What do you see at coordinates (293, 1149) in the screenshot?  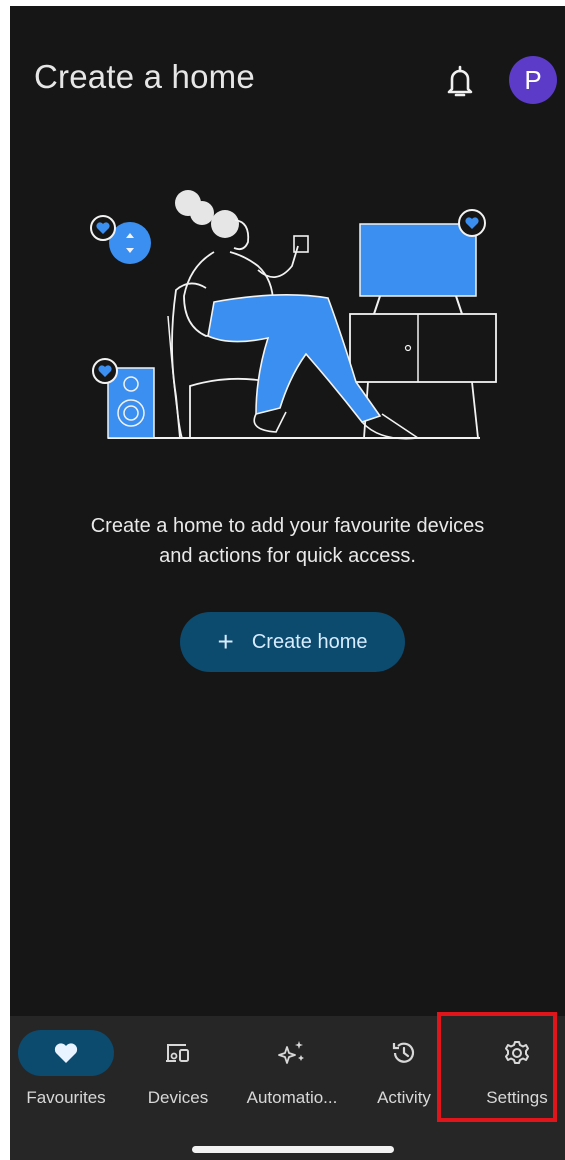 I see `home-indicator` at bounding box center [293, 1149].